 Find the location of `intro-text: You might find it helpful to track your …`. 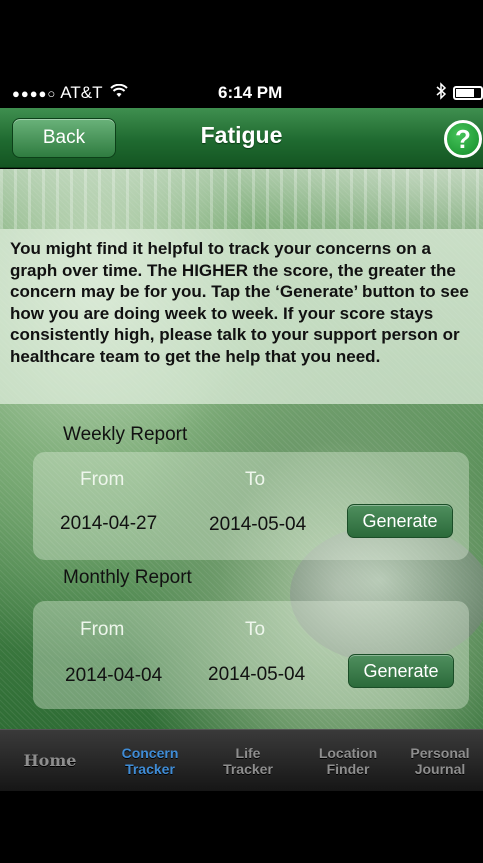

intro-text: You might find it helpful to track your … is located at coordinates (239, 302).